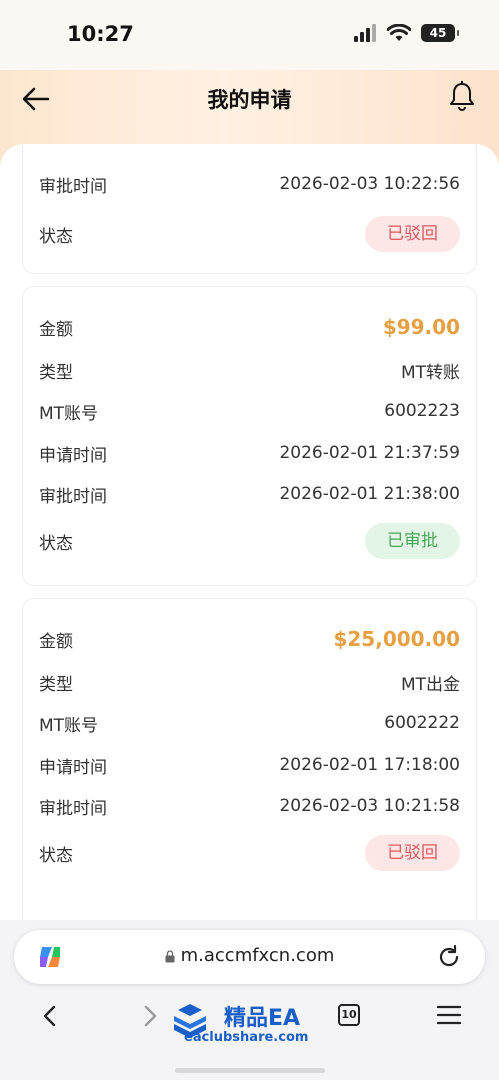 This screenshot has height=1080, width=499. I want to click on application-card: 审批时间 2026-02-03 10:22:56 状态 已驳回, so click(249, 209).